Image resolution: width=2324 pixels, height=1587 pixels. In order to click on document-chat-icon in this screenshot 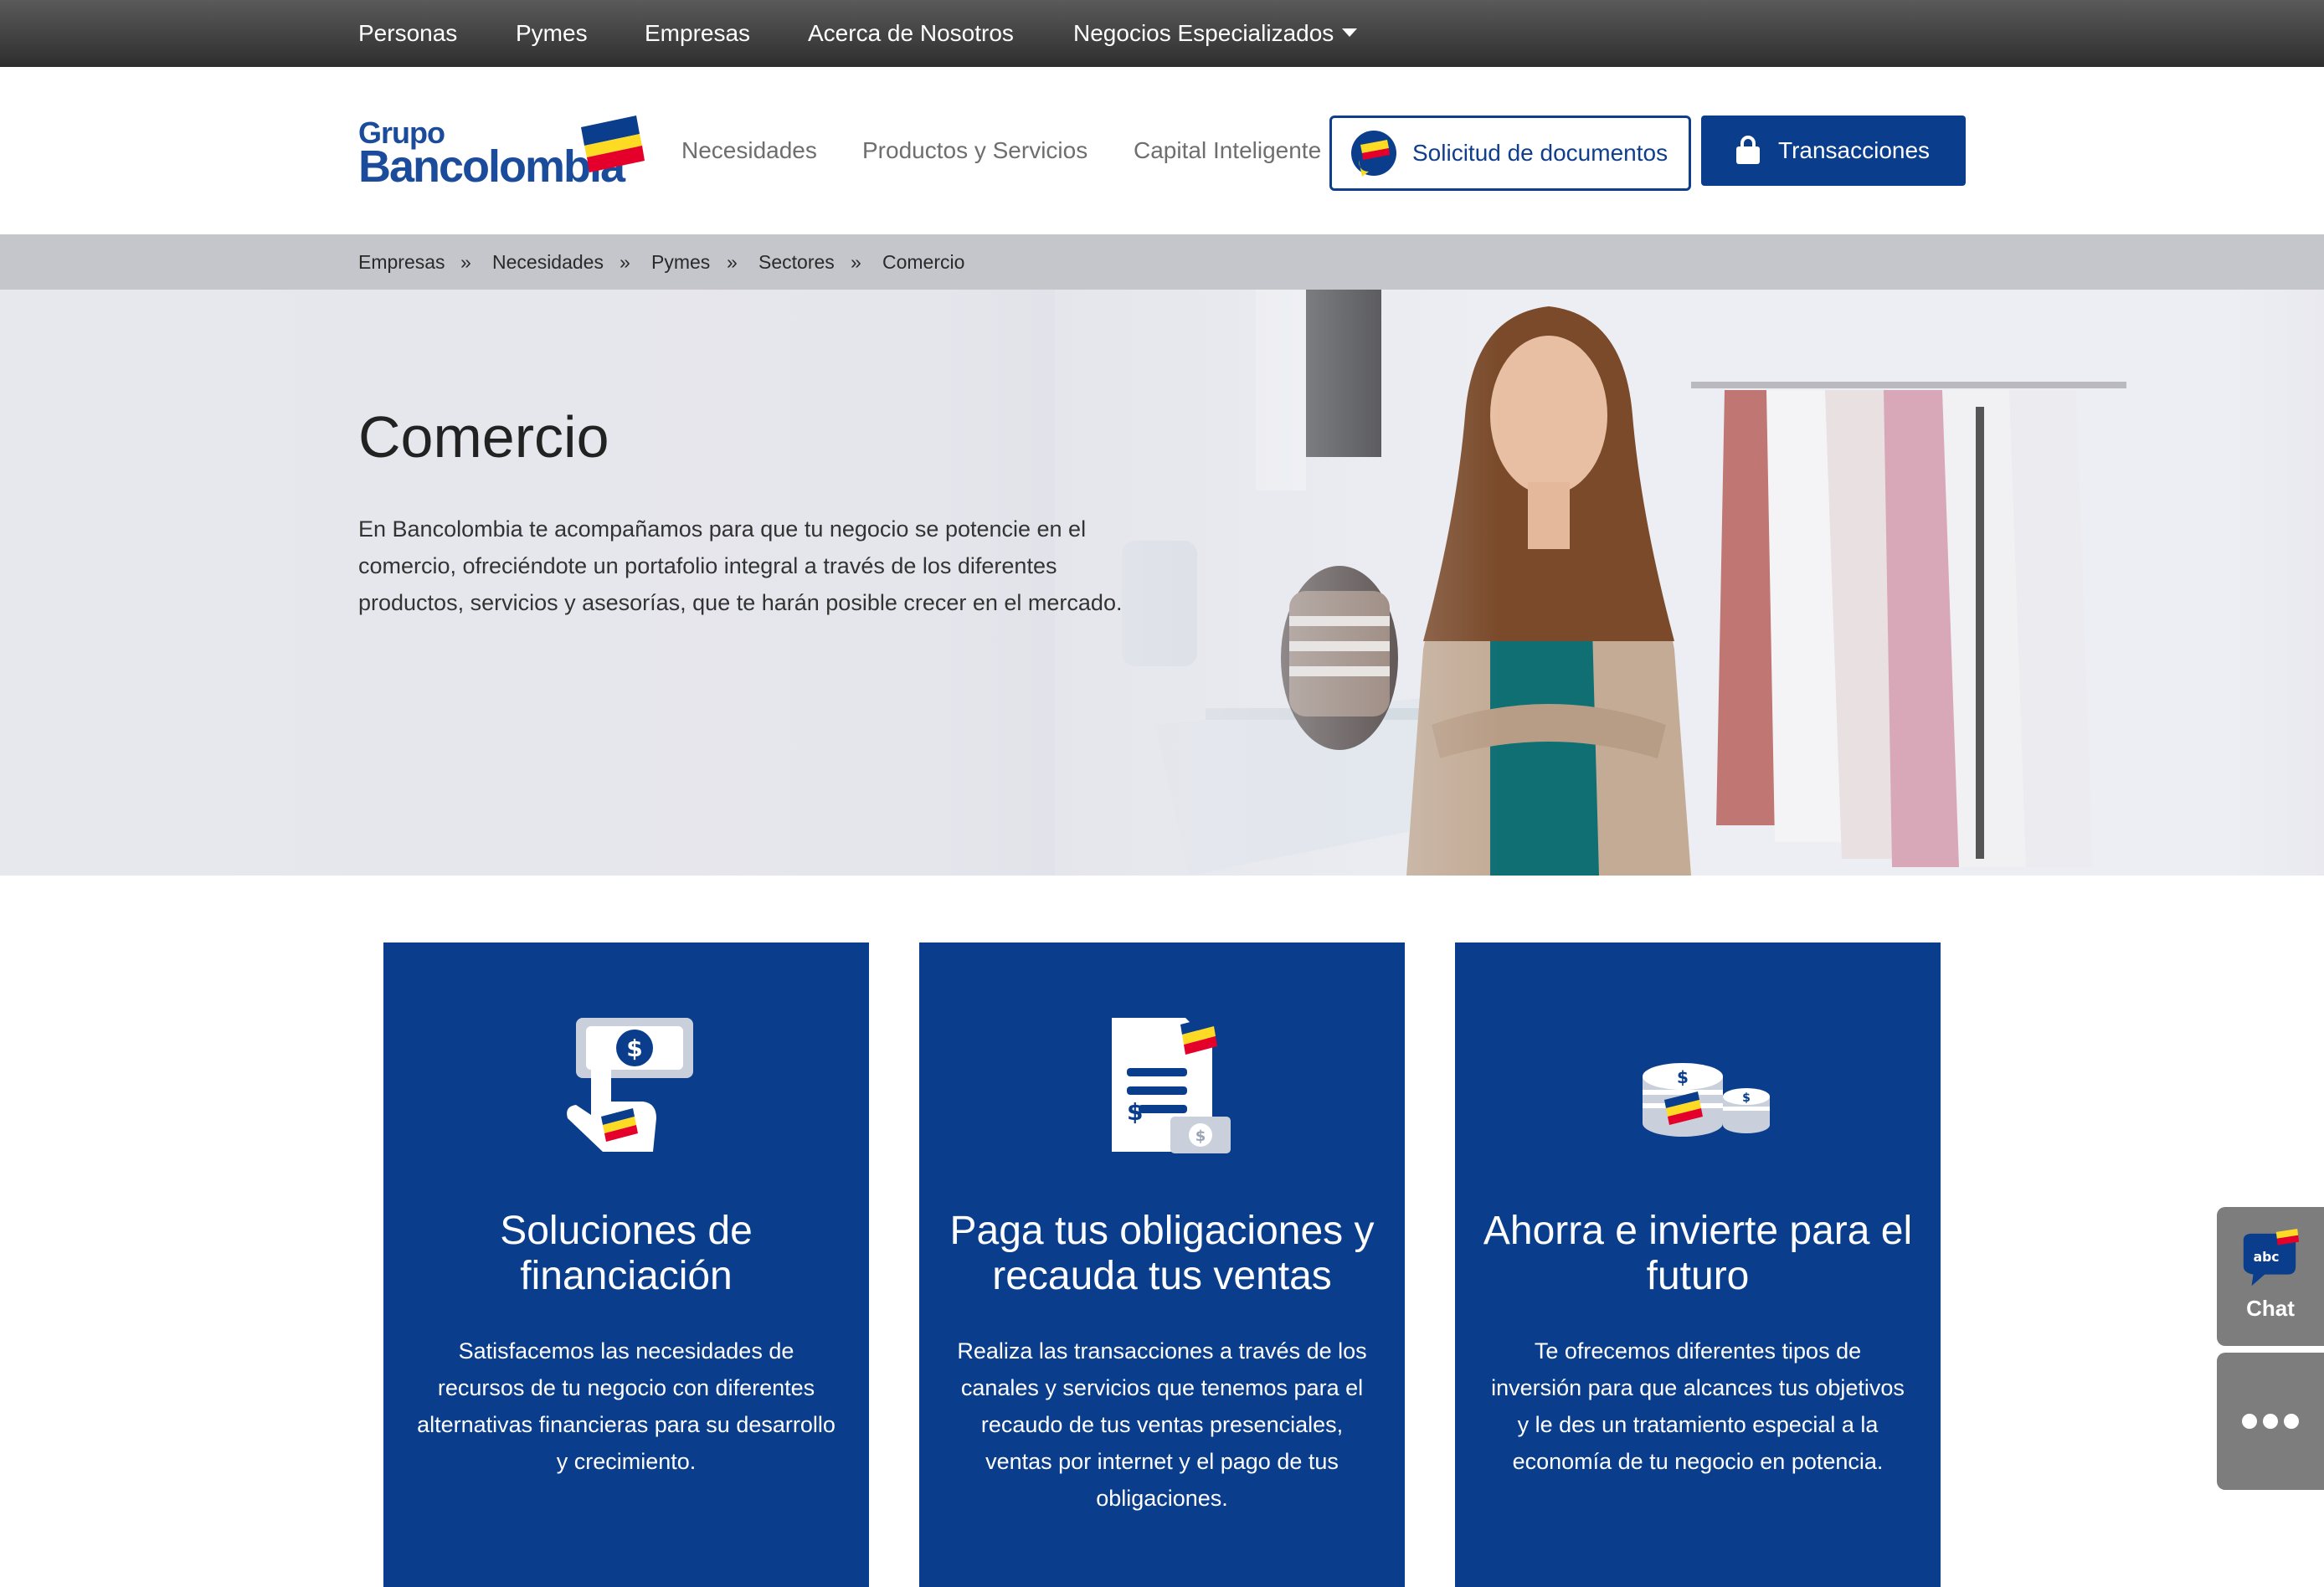, I will do `click(1374, 154)`.